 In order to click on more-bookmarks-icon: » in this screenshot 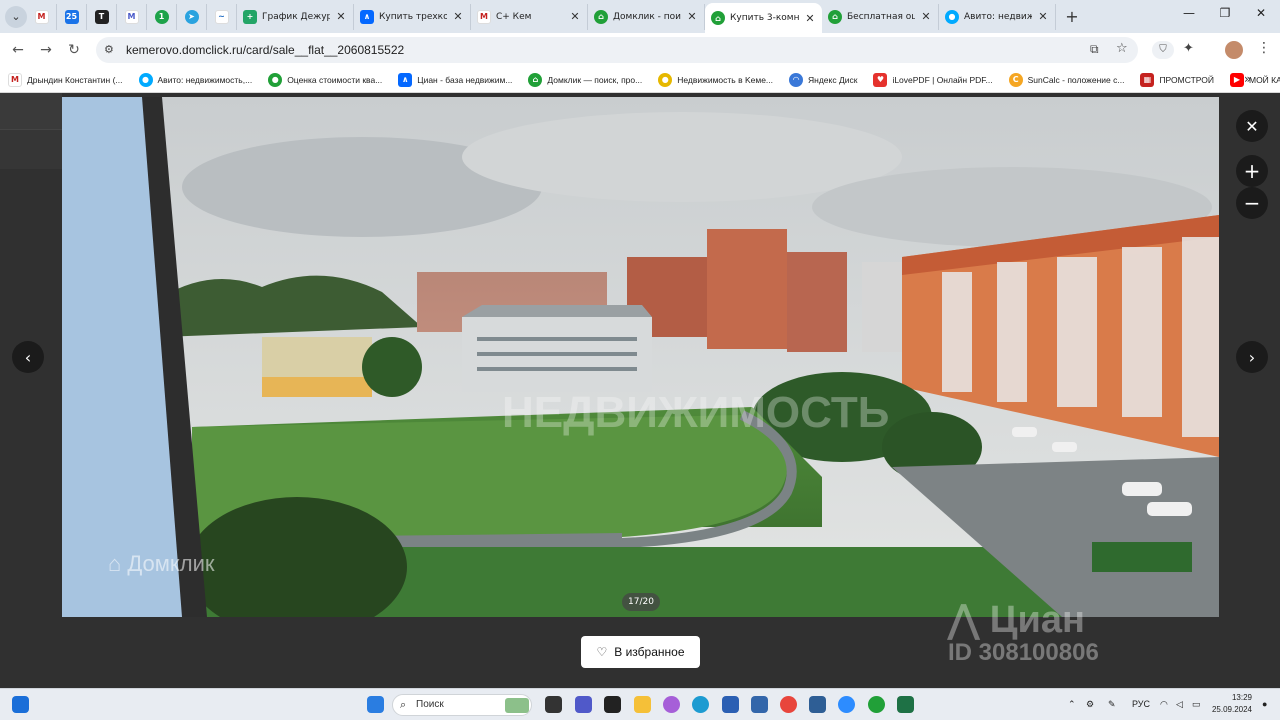, I will do `click(1247, 79)`.